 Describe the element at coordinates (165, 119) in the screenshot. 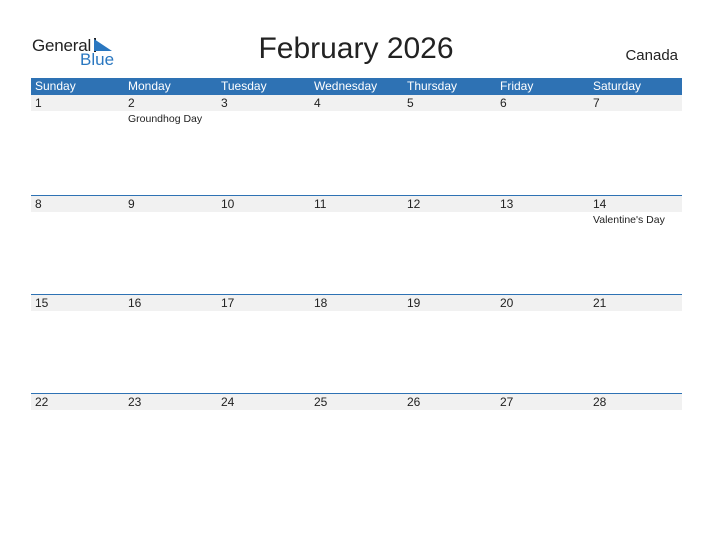

I see `holiday-label: Groundhog Day` at that location.